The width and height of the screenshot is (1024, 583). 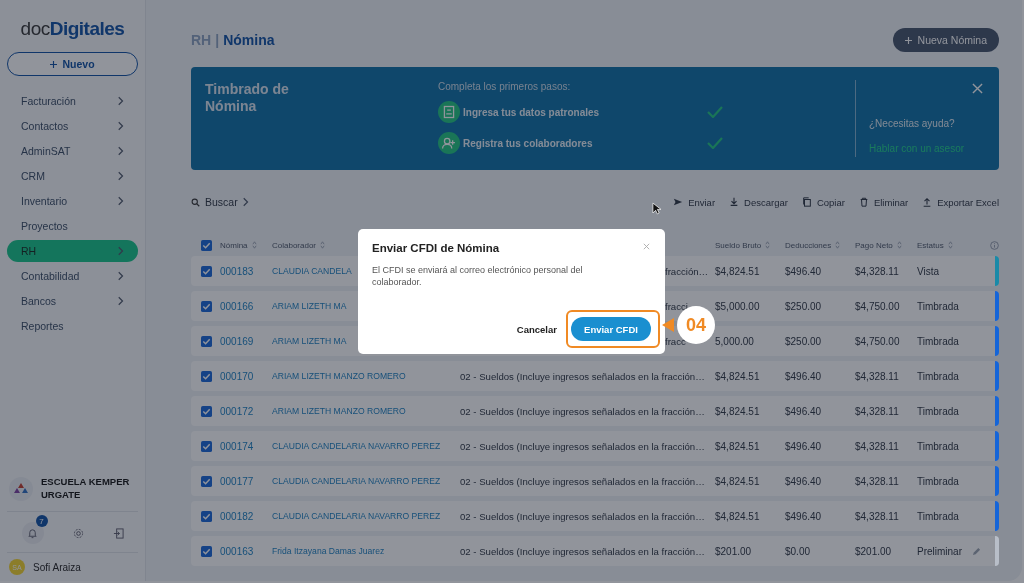 What do you see at coordinates (57, 567) in the screenshot?
I see `user-name: Sofi Araiza` at bounding box center [57, 567].